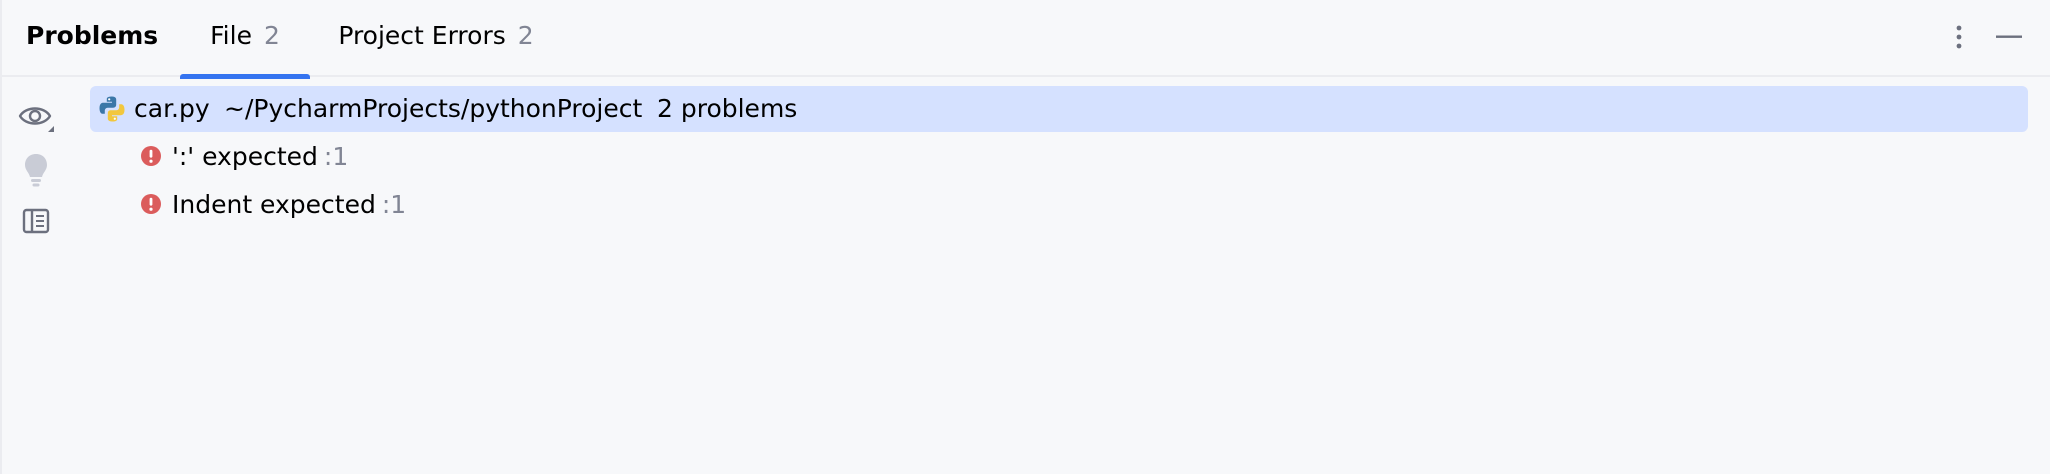 The image size is (2050, 474). I want to click on show-quick-fixes-button, so click(36, 170).